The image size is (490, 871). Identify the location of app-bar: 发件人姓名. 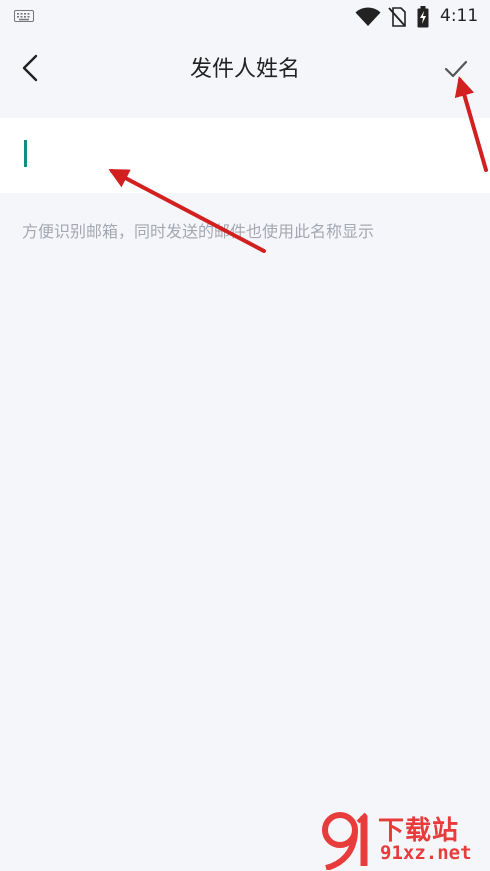
(245, 67).